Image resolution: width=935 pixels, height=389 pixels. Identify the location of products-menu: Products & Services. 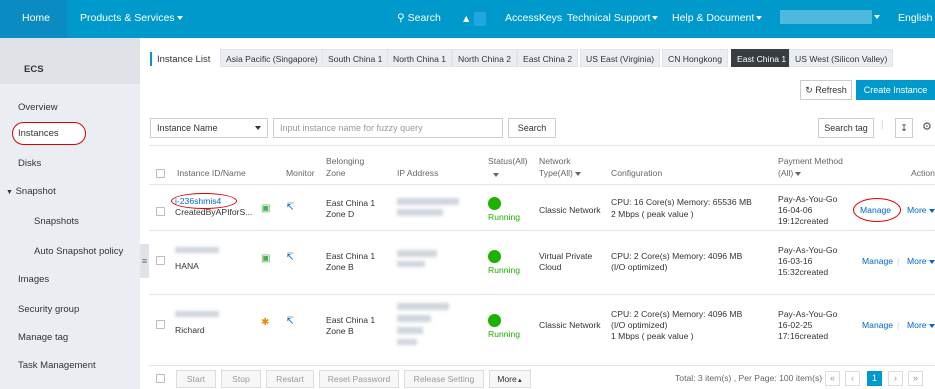
(131, 18).